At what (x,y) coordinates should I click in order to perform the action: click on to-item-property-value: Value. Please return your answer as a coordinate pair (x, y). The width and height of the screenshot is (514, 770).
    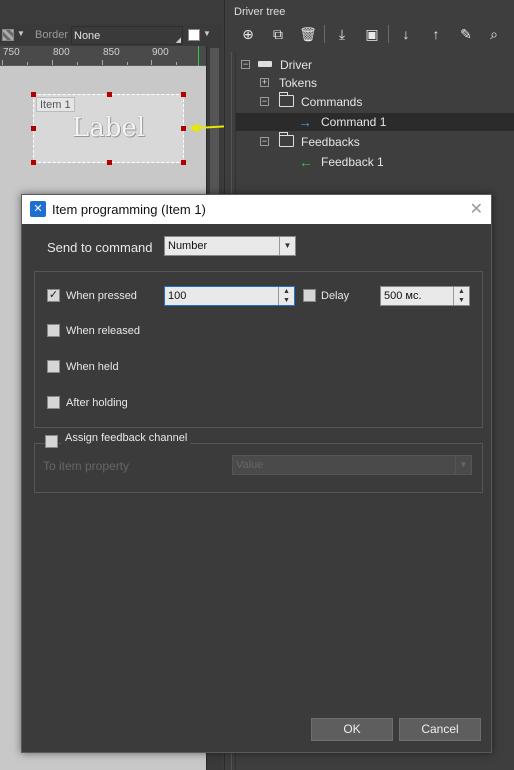
    Looking at the image, I should click on (250, 465).